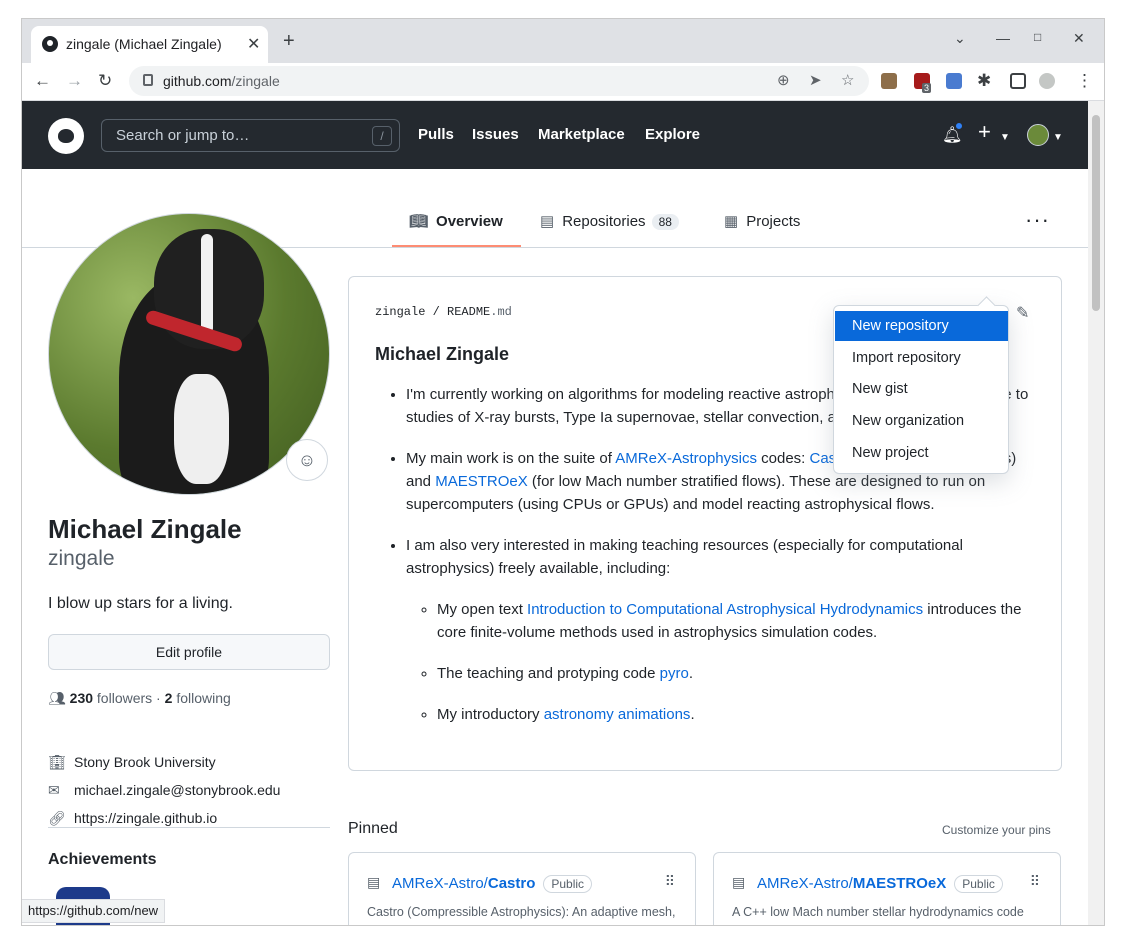  Describe the element at coordinates (201, 429) in the screenshot. I see `dog-chest` at that location.